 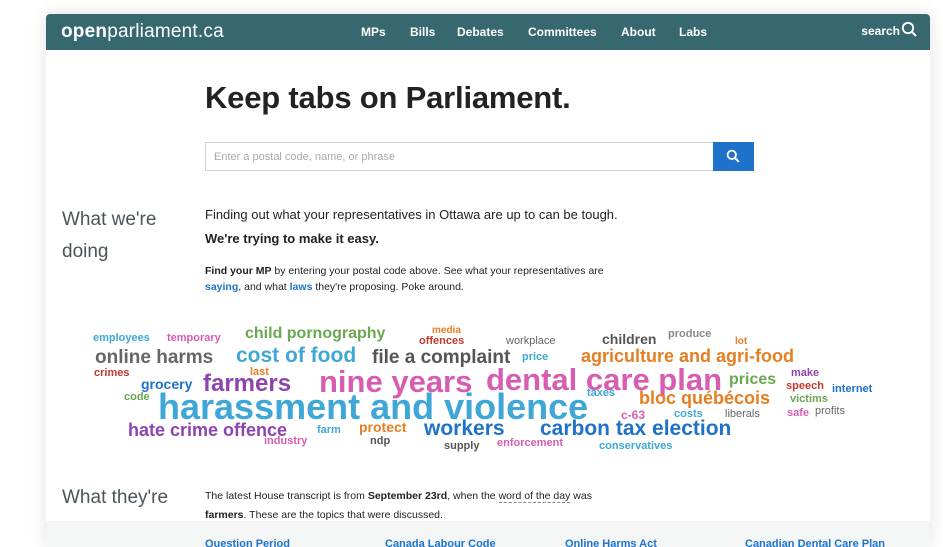 I want to click on section-heading-talking-line1: What they're, so click(x=115, y=497).